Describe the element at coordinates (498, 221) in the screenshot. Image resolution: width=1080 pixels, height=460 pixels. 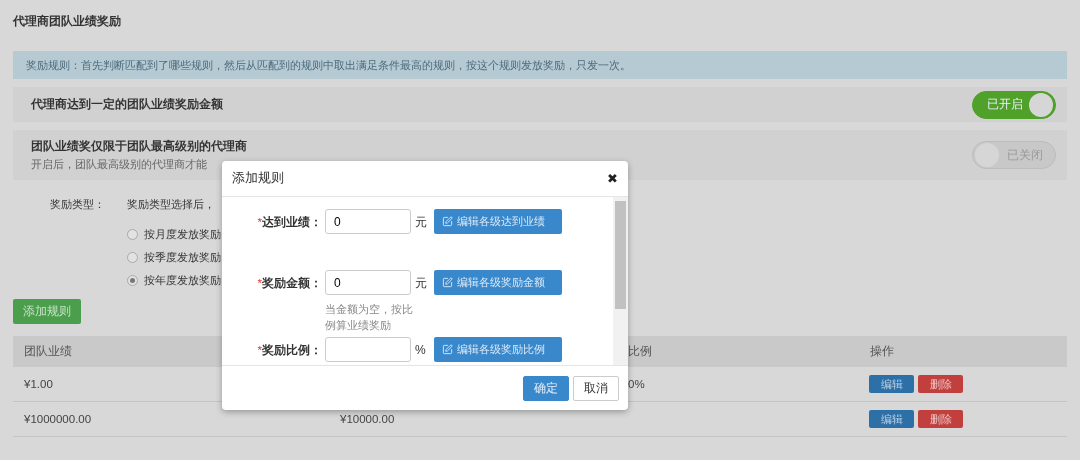
I see `edit-levels-button: 编辑各级达到业绩` at that location.